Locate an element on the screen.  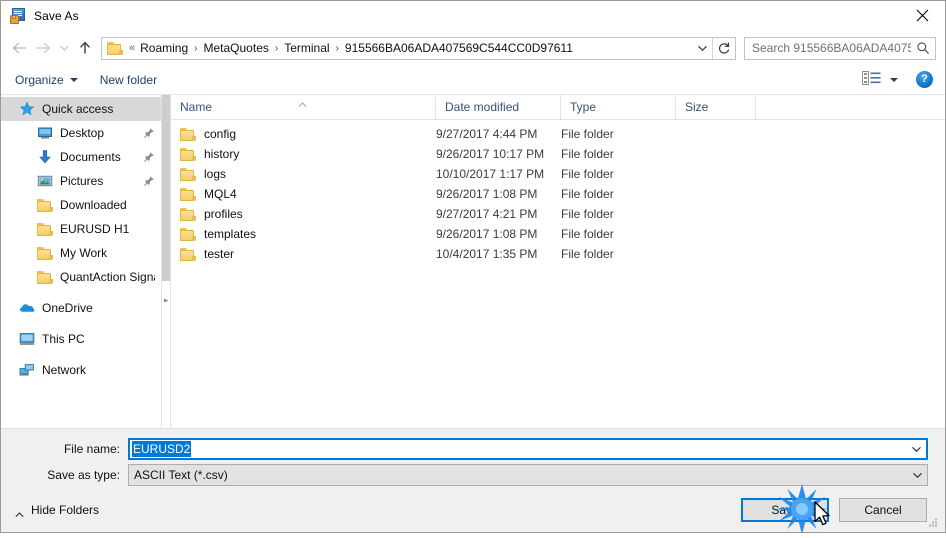
network-icon is located at coordinates (27, 370).